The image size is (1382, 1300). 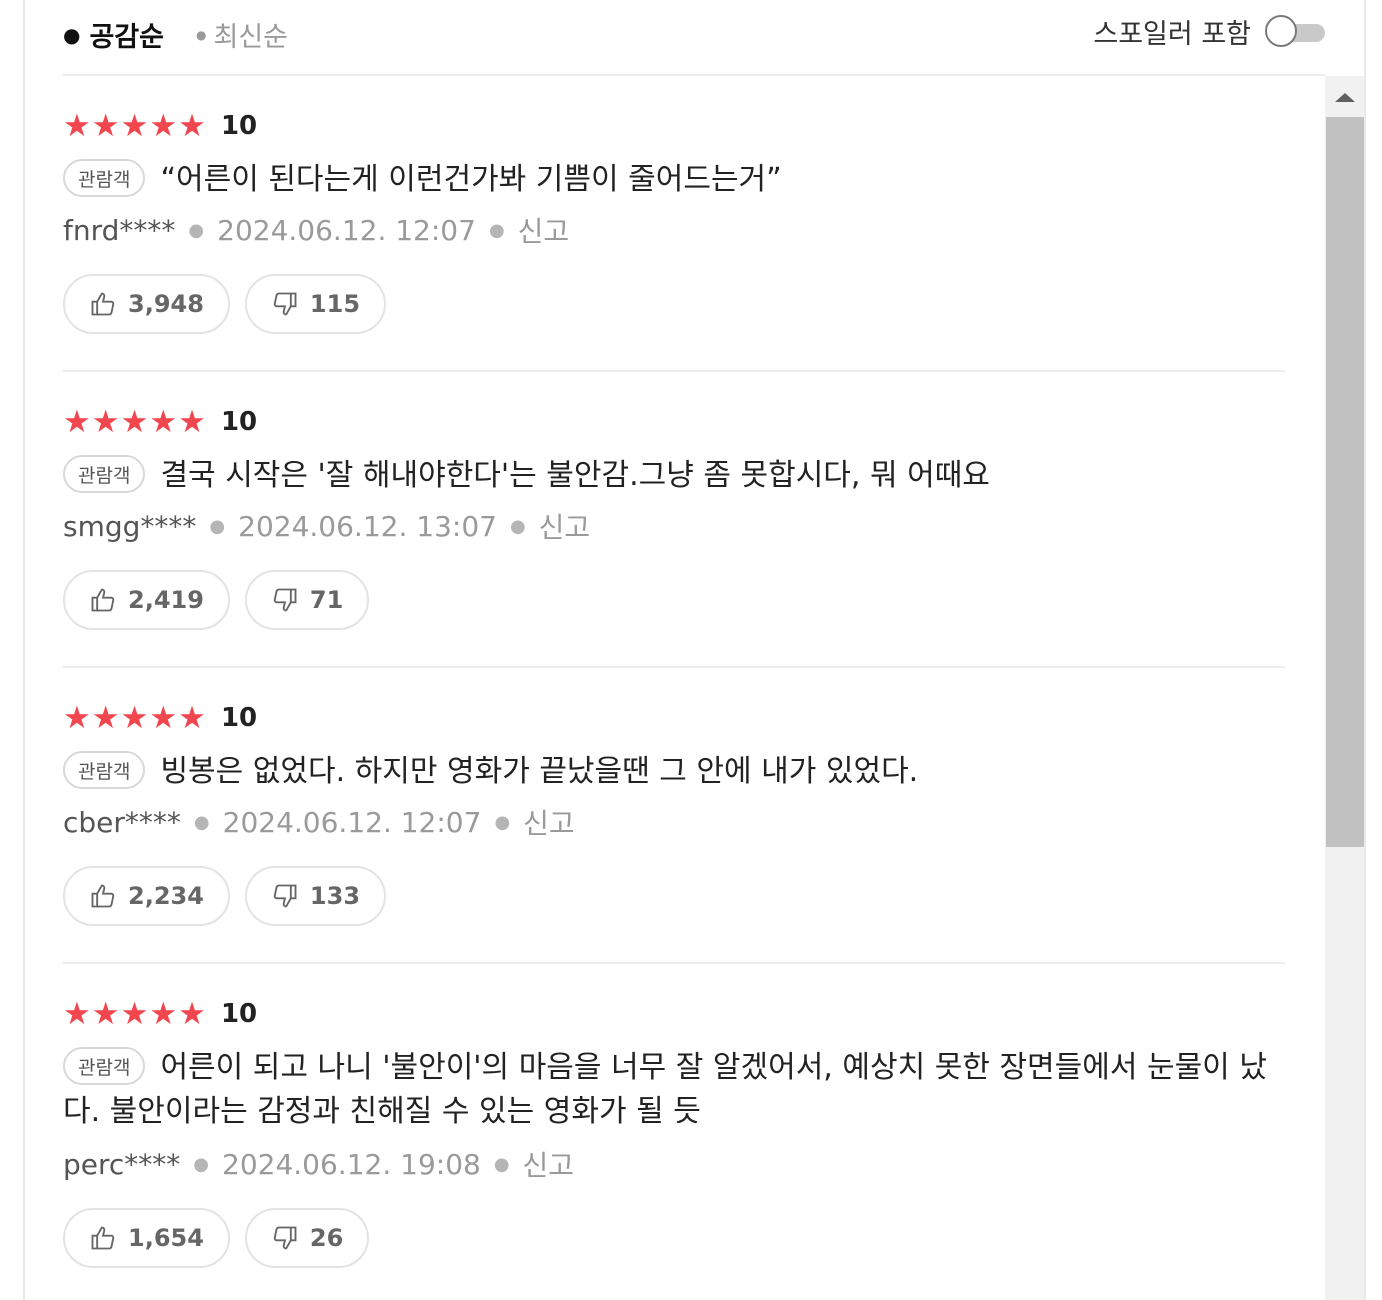 I want to click on review-text: “어른이 된다는게 이런건가봐 기쁨이 줄어드는거”, so click(x=471, y=179).